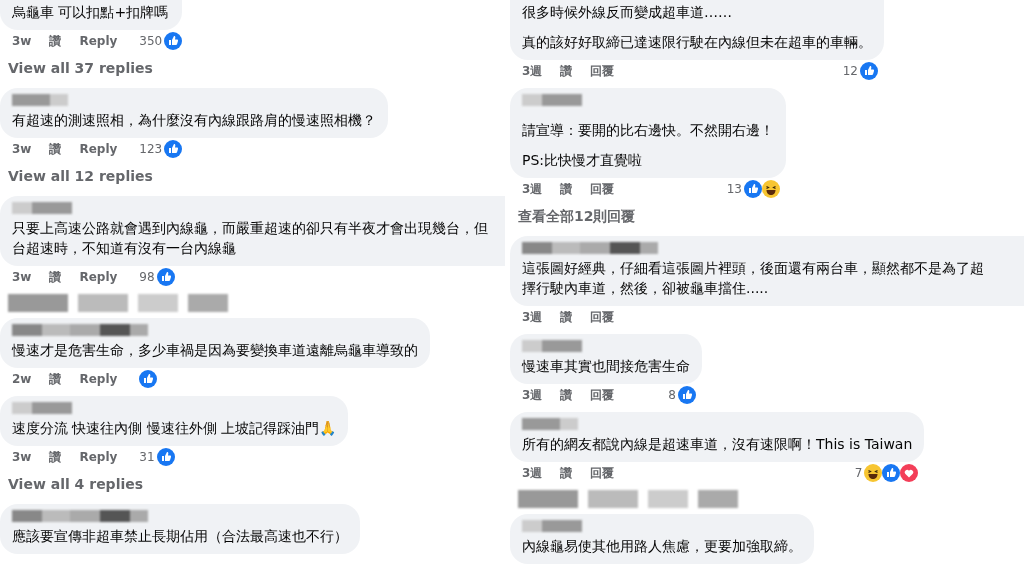 This screenshot has height=576, width=1024. I want to click on comment-text: 台超速時，不知道有沒有一台內線龜, so click(124, 248).